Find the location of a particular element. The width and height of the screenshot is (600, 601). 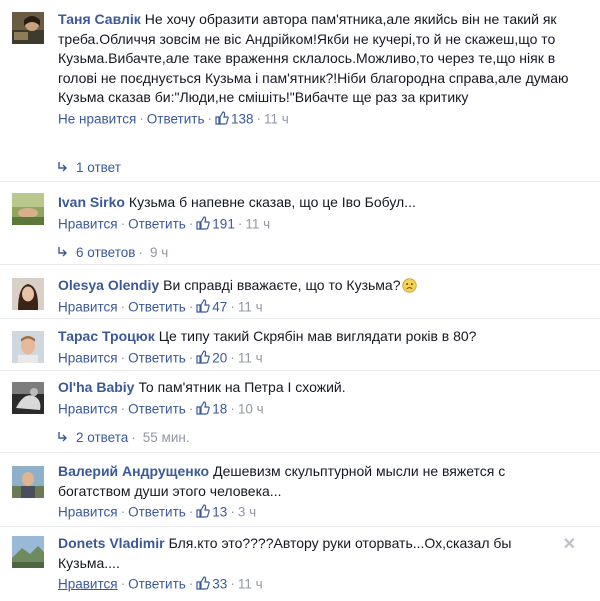

like-count: 18 is located at coordinates (211, 408).